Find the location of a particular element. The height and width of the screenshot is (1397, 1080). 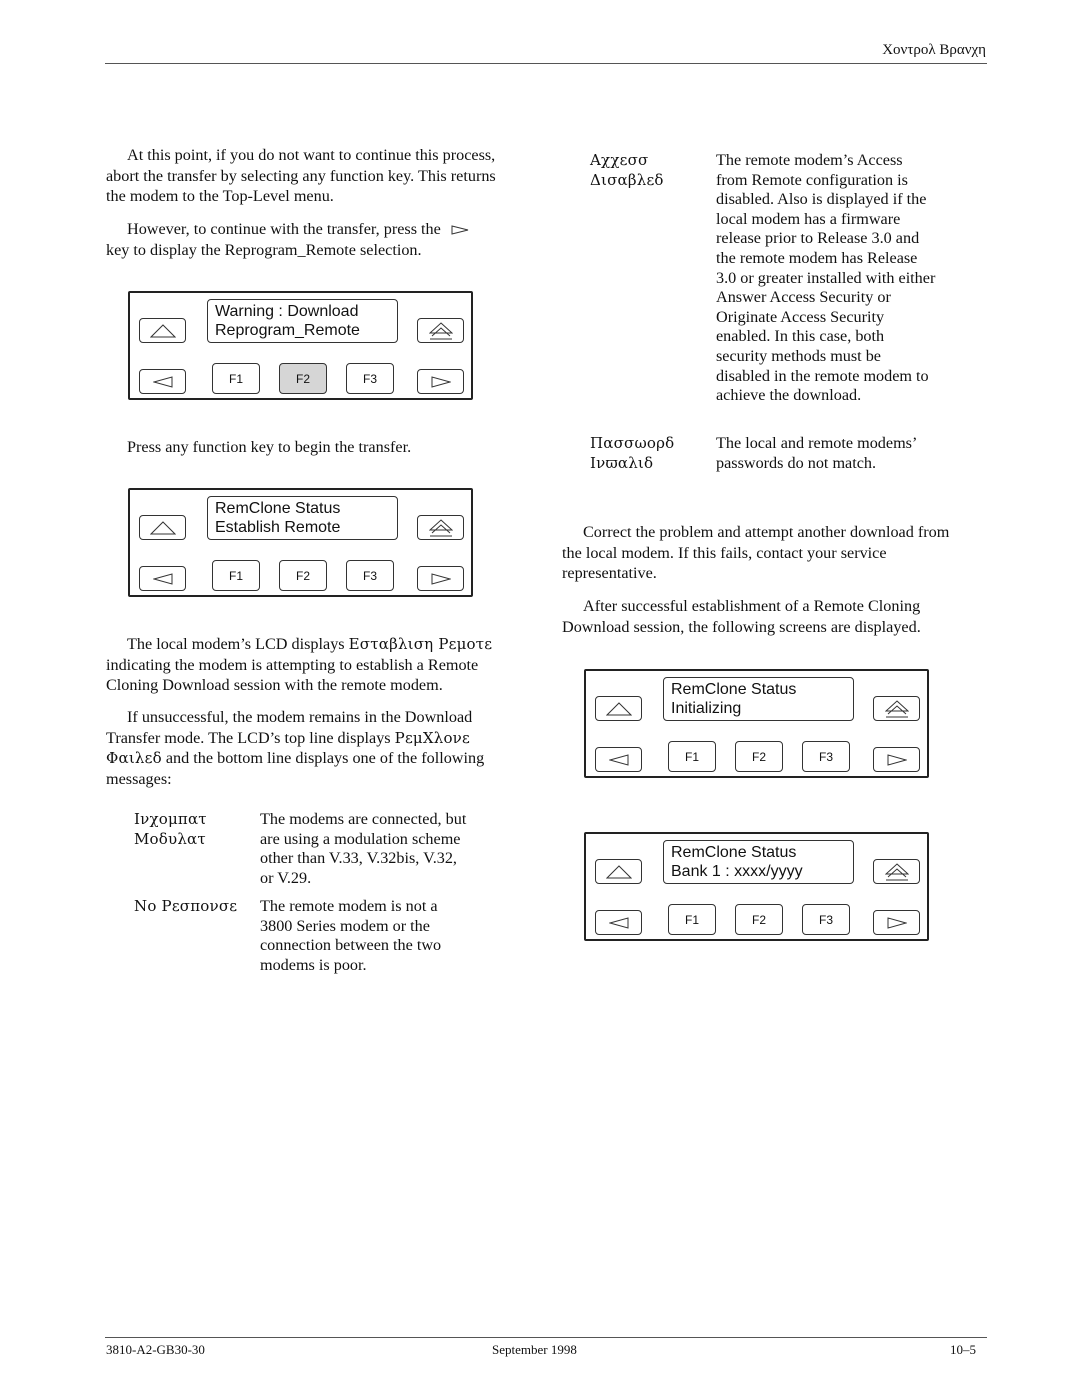

lcd-display: Warning : Download Reprogram_Remote is located at coordinates (302, 321).